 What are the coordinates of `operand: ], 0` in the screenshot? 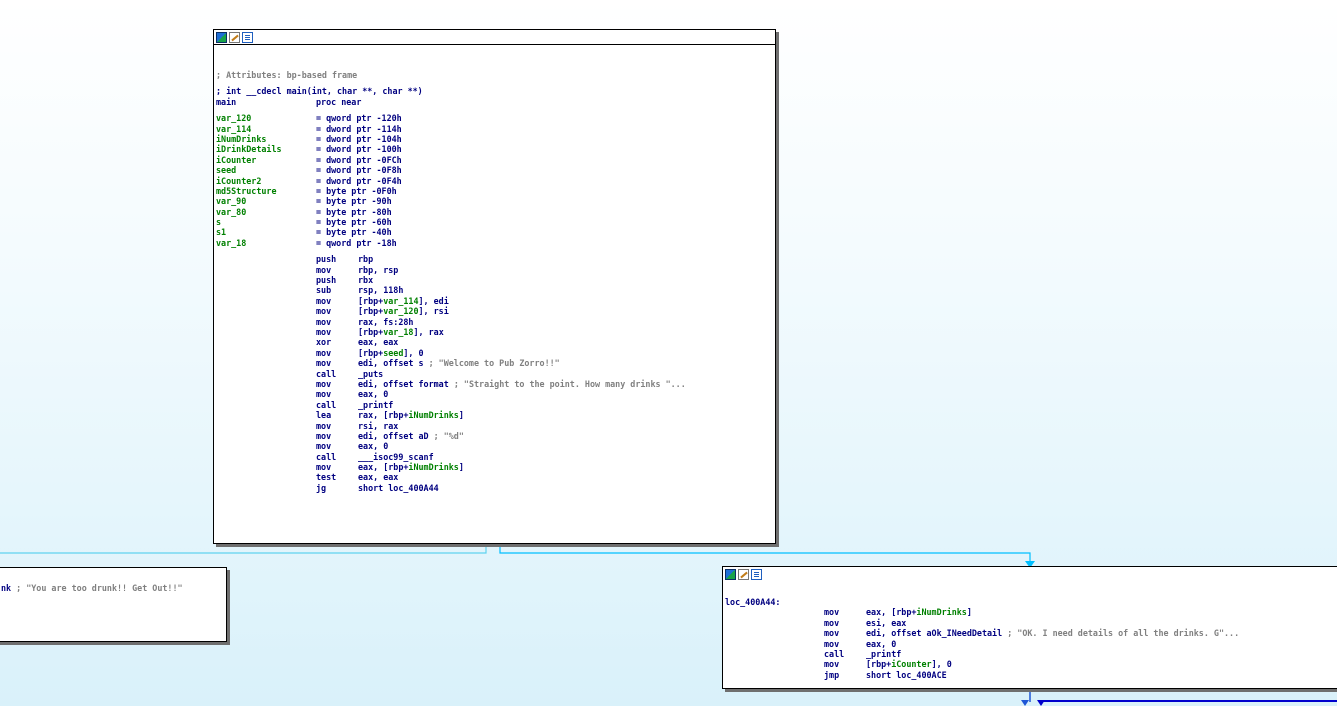 It's located at (941, 664).